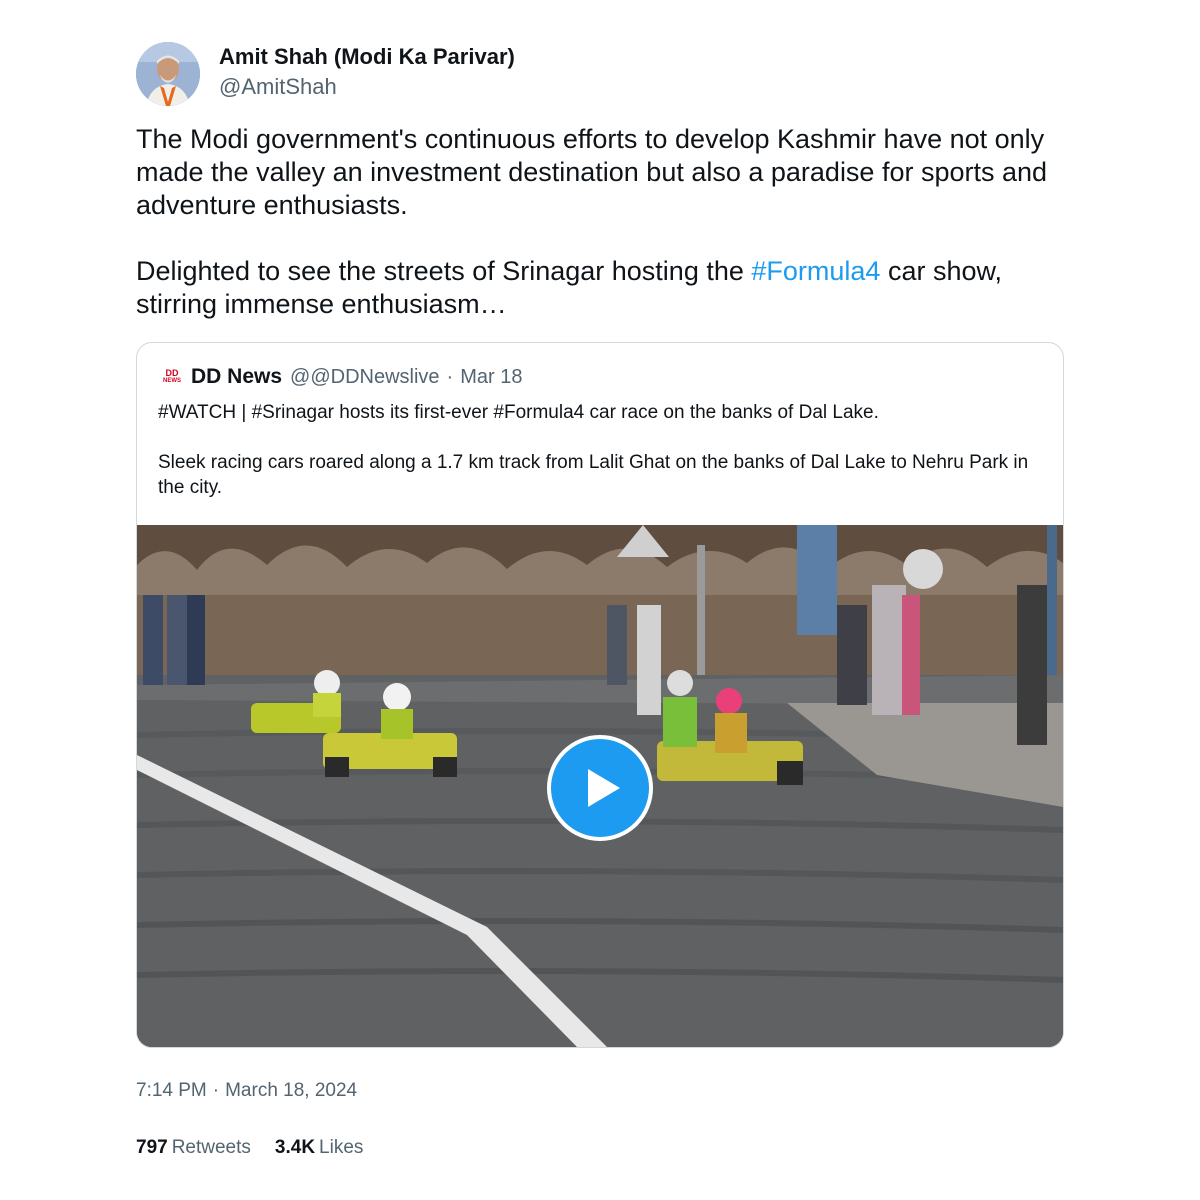 This screenshot has width=1200, height=1200. Describe the element at coordinates (291, 1090) in the screenshot. I see `tweet-date: March 18, 2024` at that location.